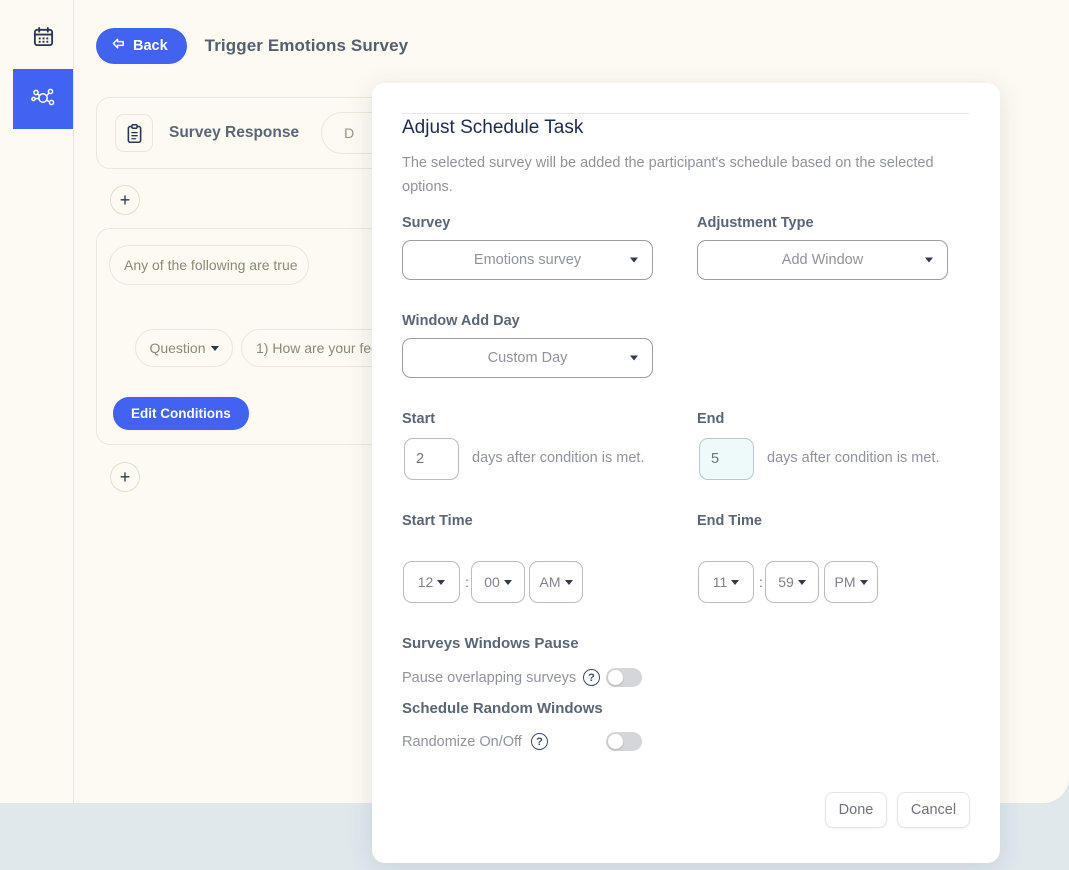  I want to click on survey-select-value: Emotions survey, so click(527, 260).